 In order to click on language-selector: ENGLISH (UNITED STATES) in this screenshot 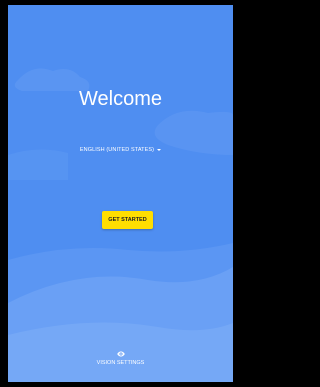, I will do `click(120, 150)`.